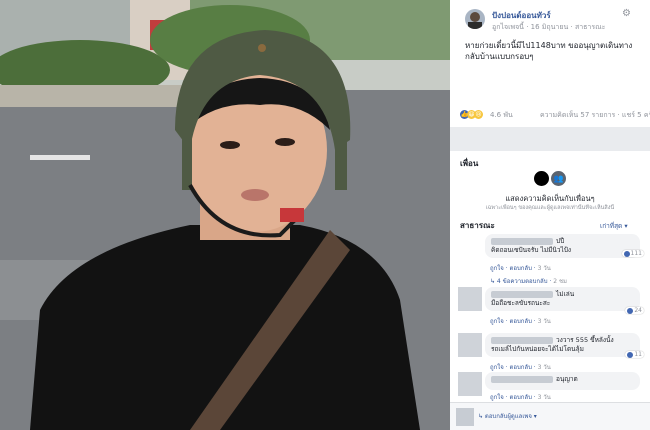  Describe the element at coordinates (565, 294) in the screenshot. I see `comment-name-tail: ไม่เล่น` at that location.